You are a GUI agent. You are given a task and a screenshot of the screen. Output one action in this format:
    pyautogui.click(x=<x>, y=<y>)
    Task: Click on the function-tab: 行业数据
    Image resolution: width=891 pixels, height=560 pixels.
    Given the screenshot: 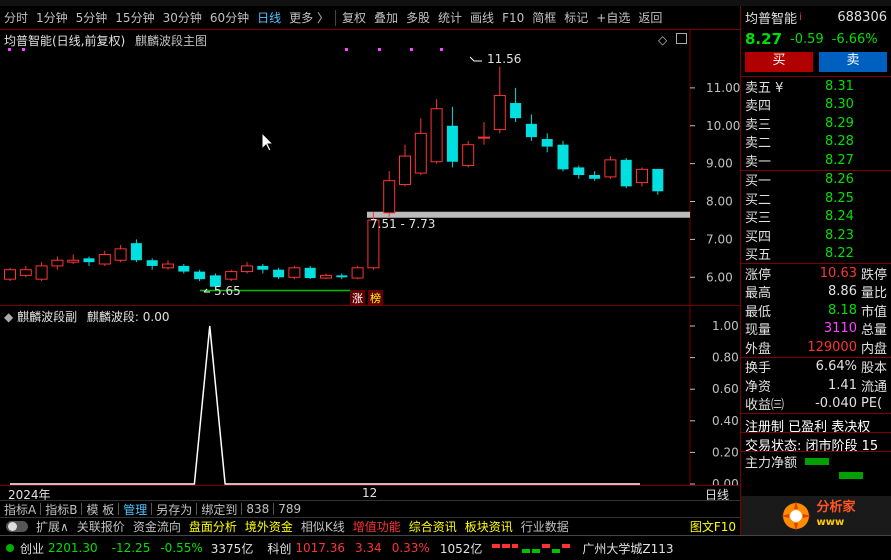 What is the action you would take?
    pyautogui.click(x=545, y=526)
    